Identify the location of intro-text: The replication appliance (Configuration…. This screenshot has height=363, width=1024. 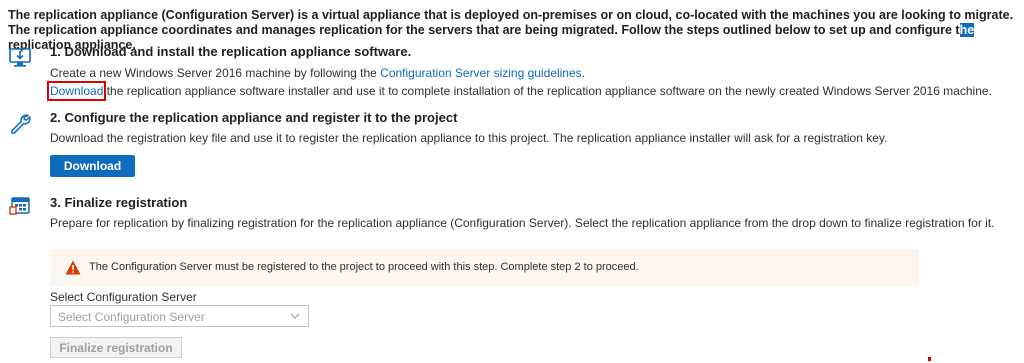
(511, 22).